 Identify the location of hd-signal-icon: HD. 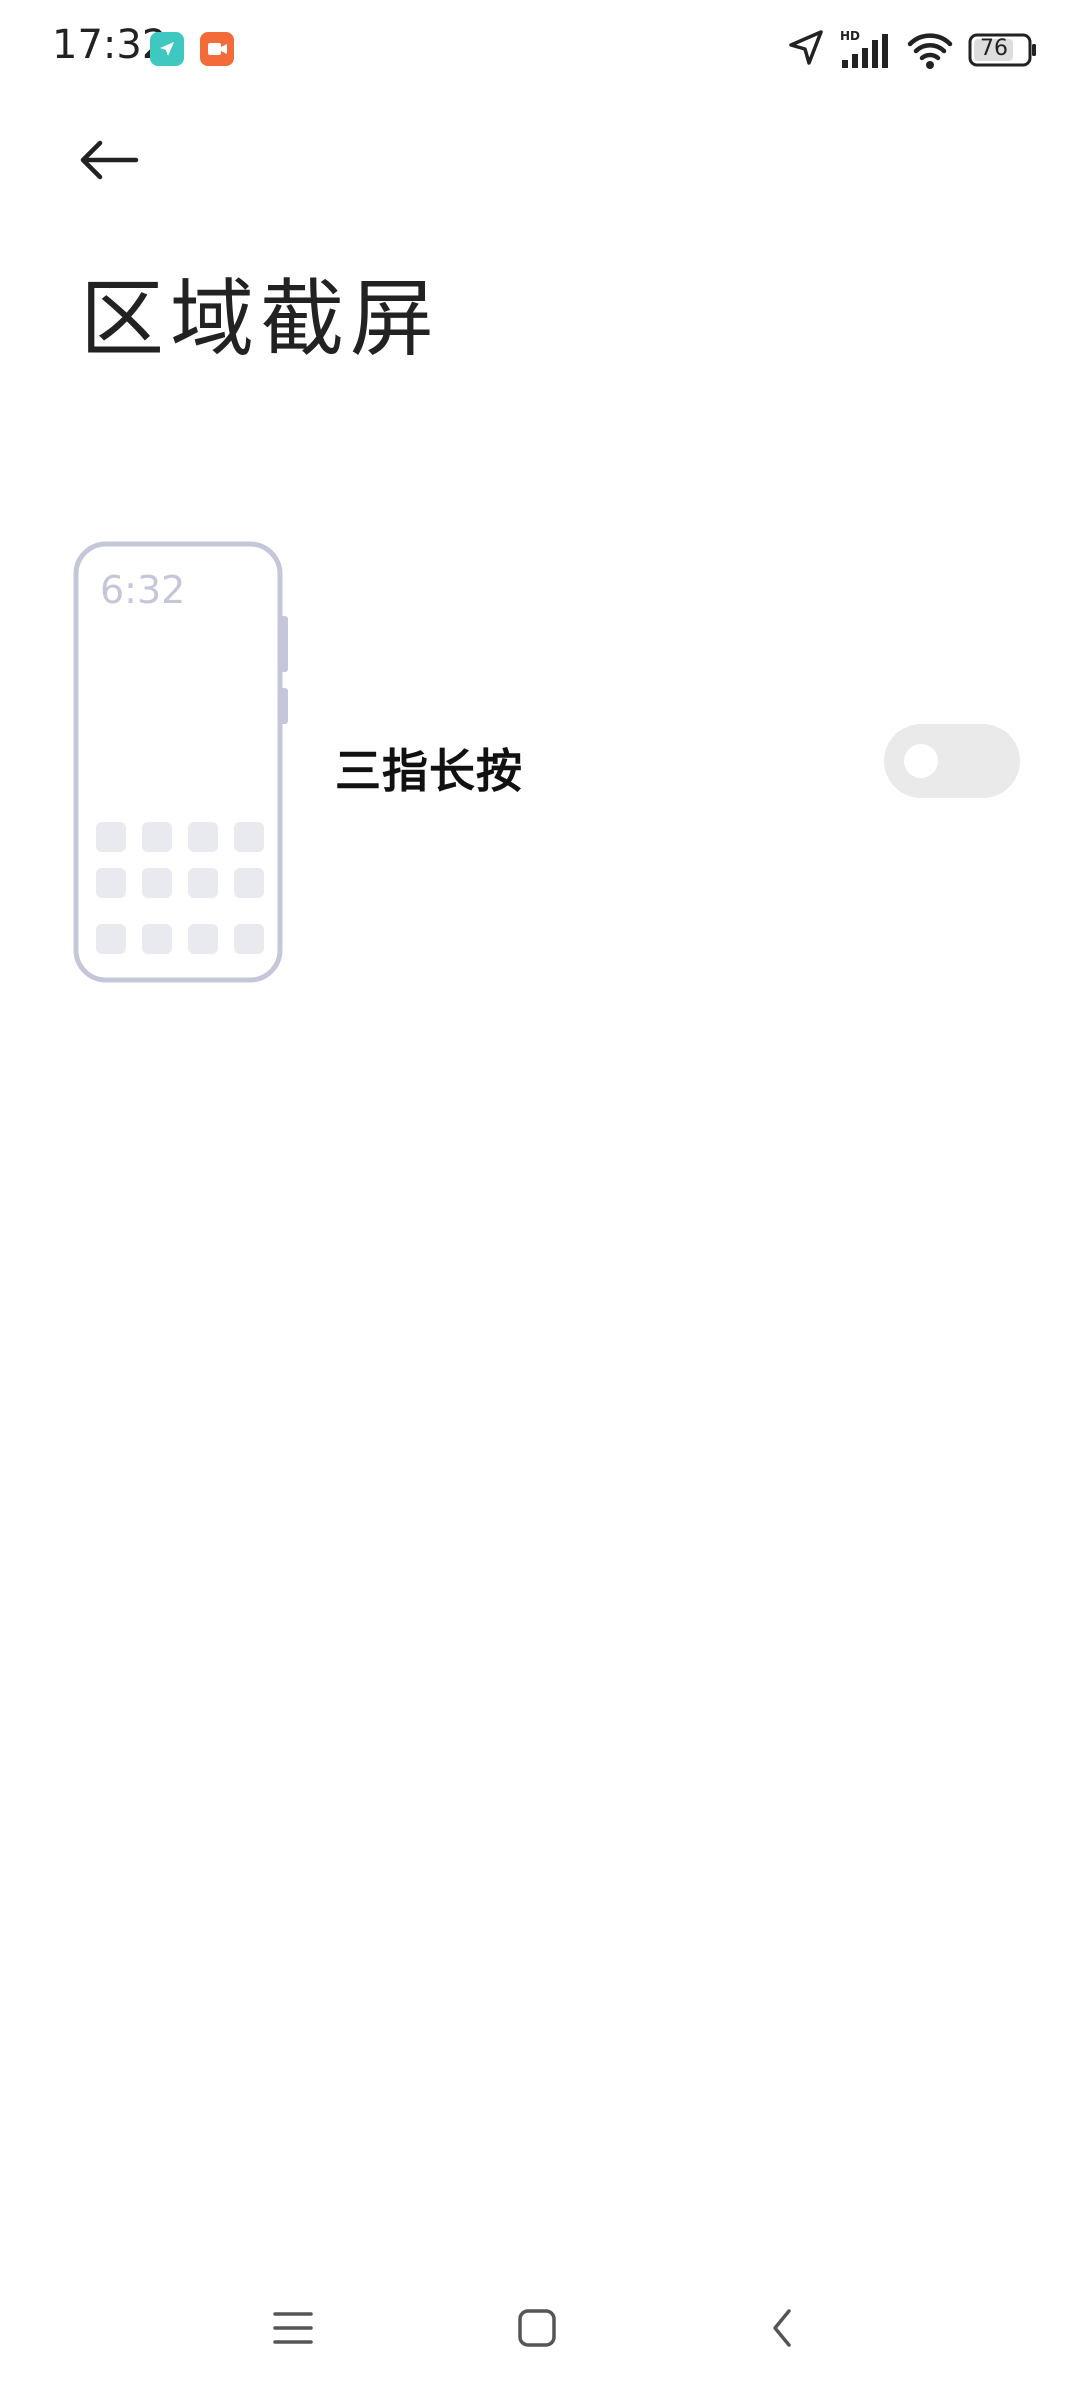
(866, 52).